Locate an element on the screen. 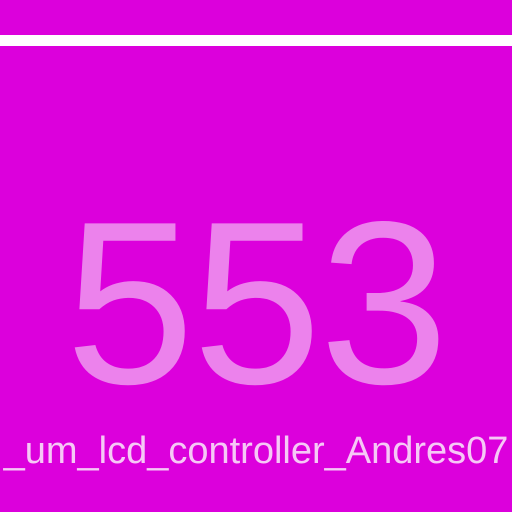  top-divider-bar is located at coordinates (256, 40).